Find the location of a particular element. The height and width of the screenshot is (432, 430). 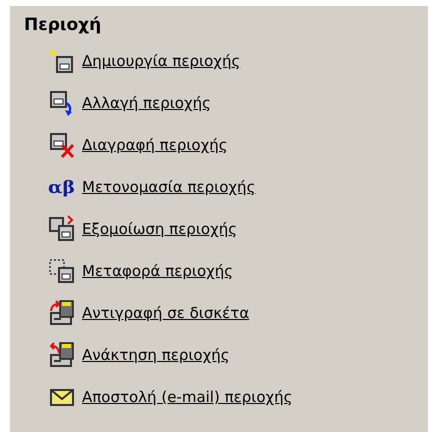

delete-area-icon is located at coordinates (62, 145).